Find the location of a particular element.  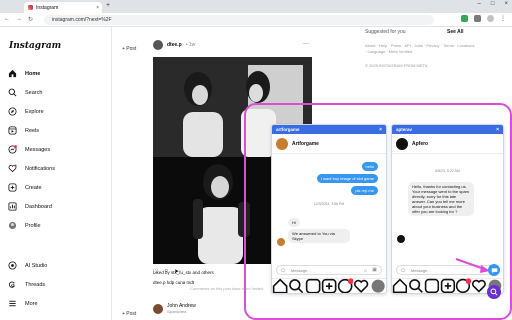

browser-tab: Instagram × is located at coordinates (63, 7).